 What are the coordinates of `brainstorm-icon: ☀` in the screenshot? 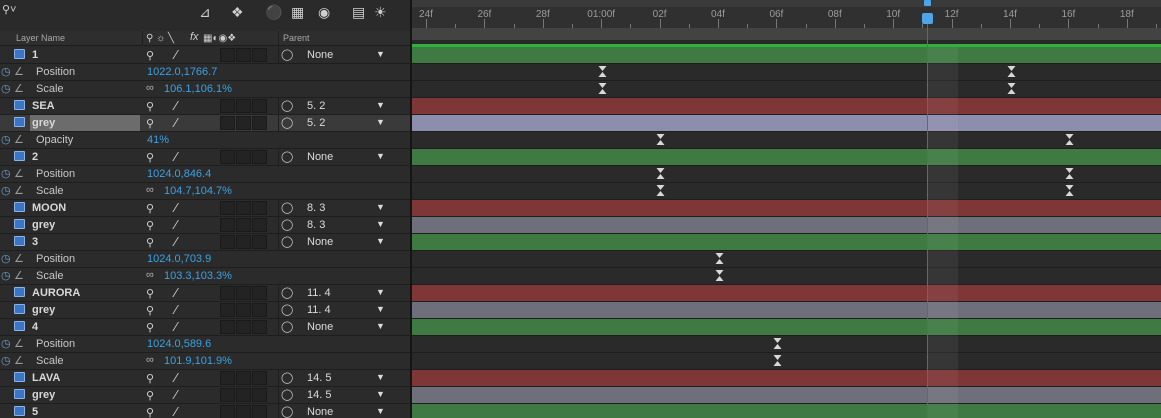 It's located at (380, 12).